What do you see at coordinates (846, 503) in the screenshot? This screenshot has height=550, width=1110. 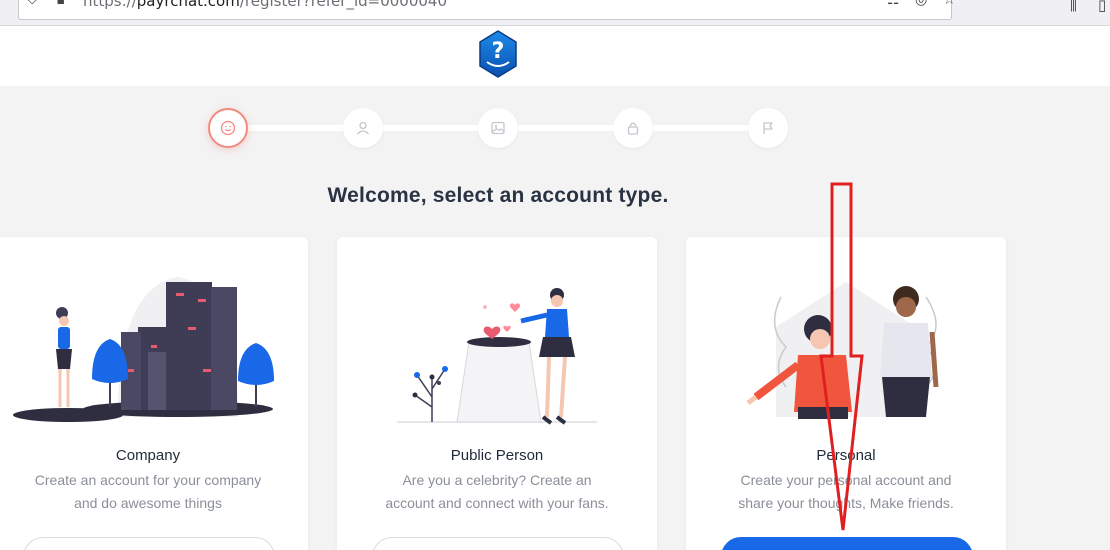 I see `card-description-line: share your thoughts, Make friends.` at bounding box center [846, 503].